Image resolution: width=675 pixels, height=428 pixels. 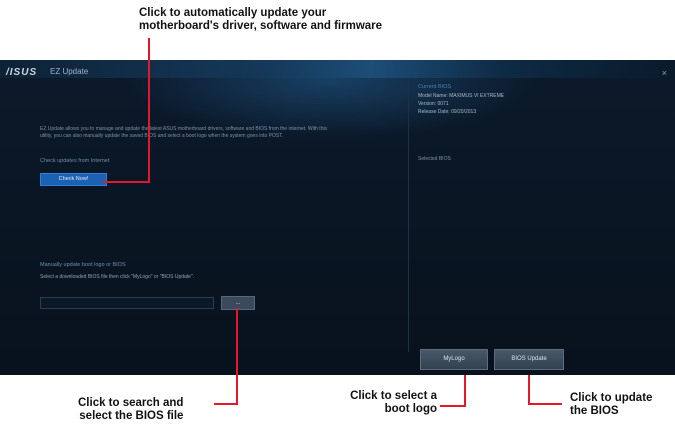 What do you see at coordinates (22, 72) in the screenshot?
I see `asus-logo: /ISUS` at bounding box center [22, 72].